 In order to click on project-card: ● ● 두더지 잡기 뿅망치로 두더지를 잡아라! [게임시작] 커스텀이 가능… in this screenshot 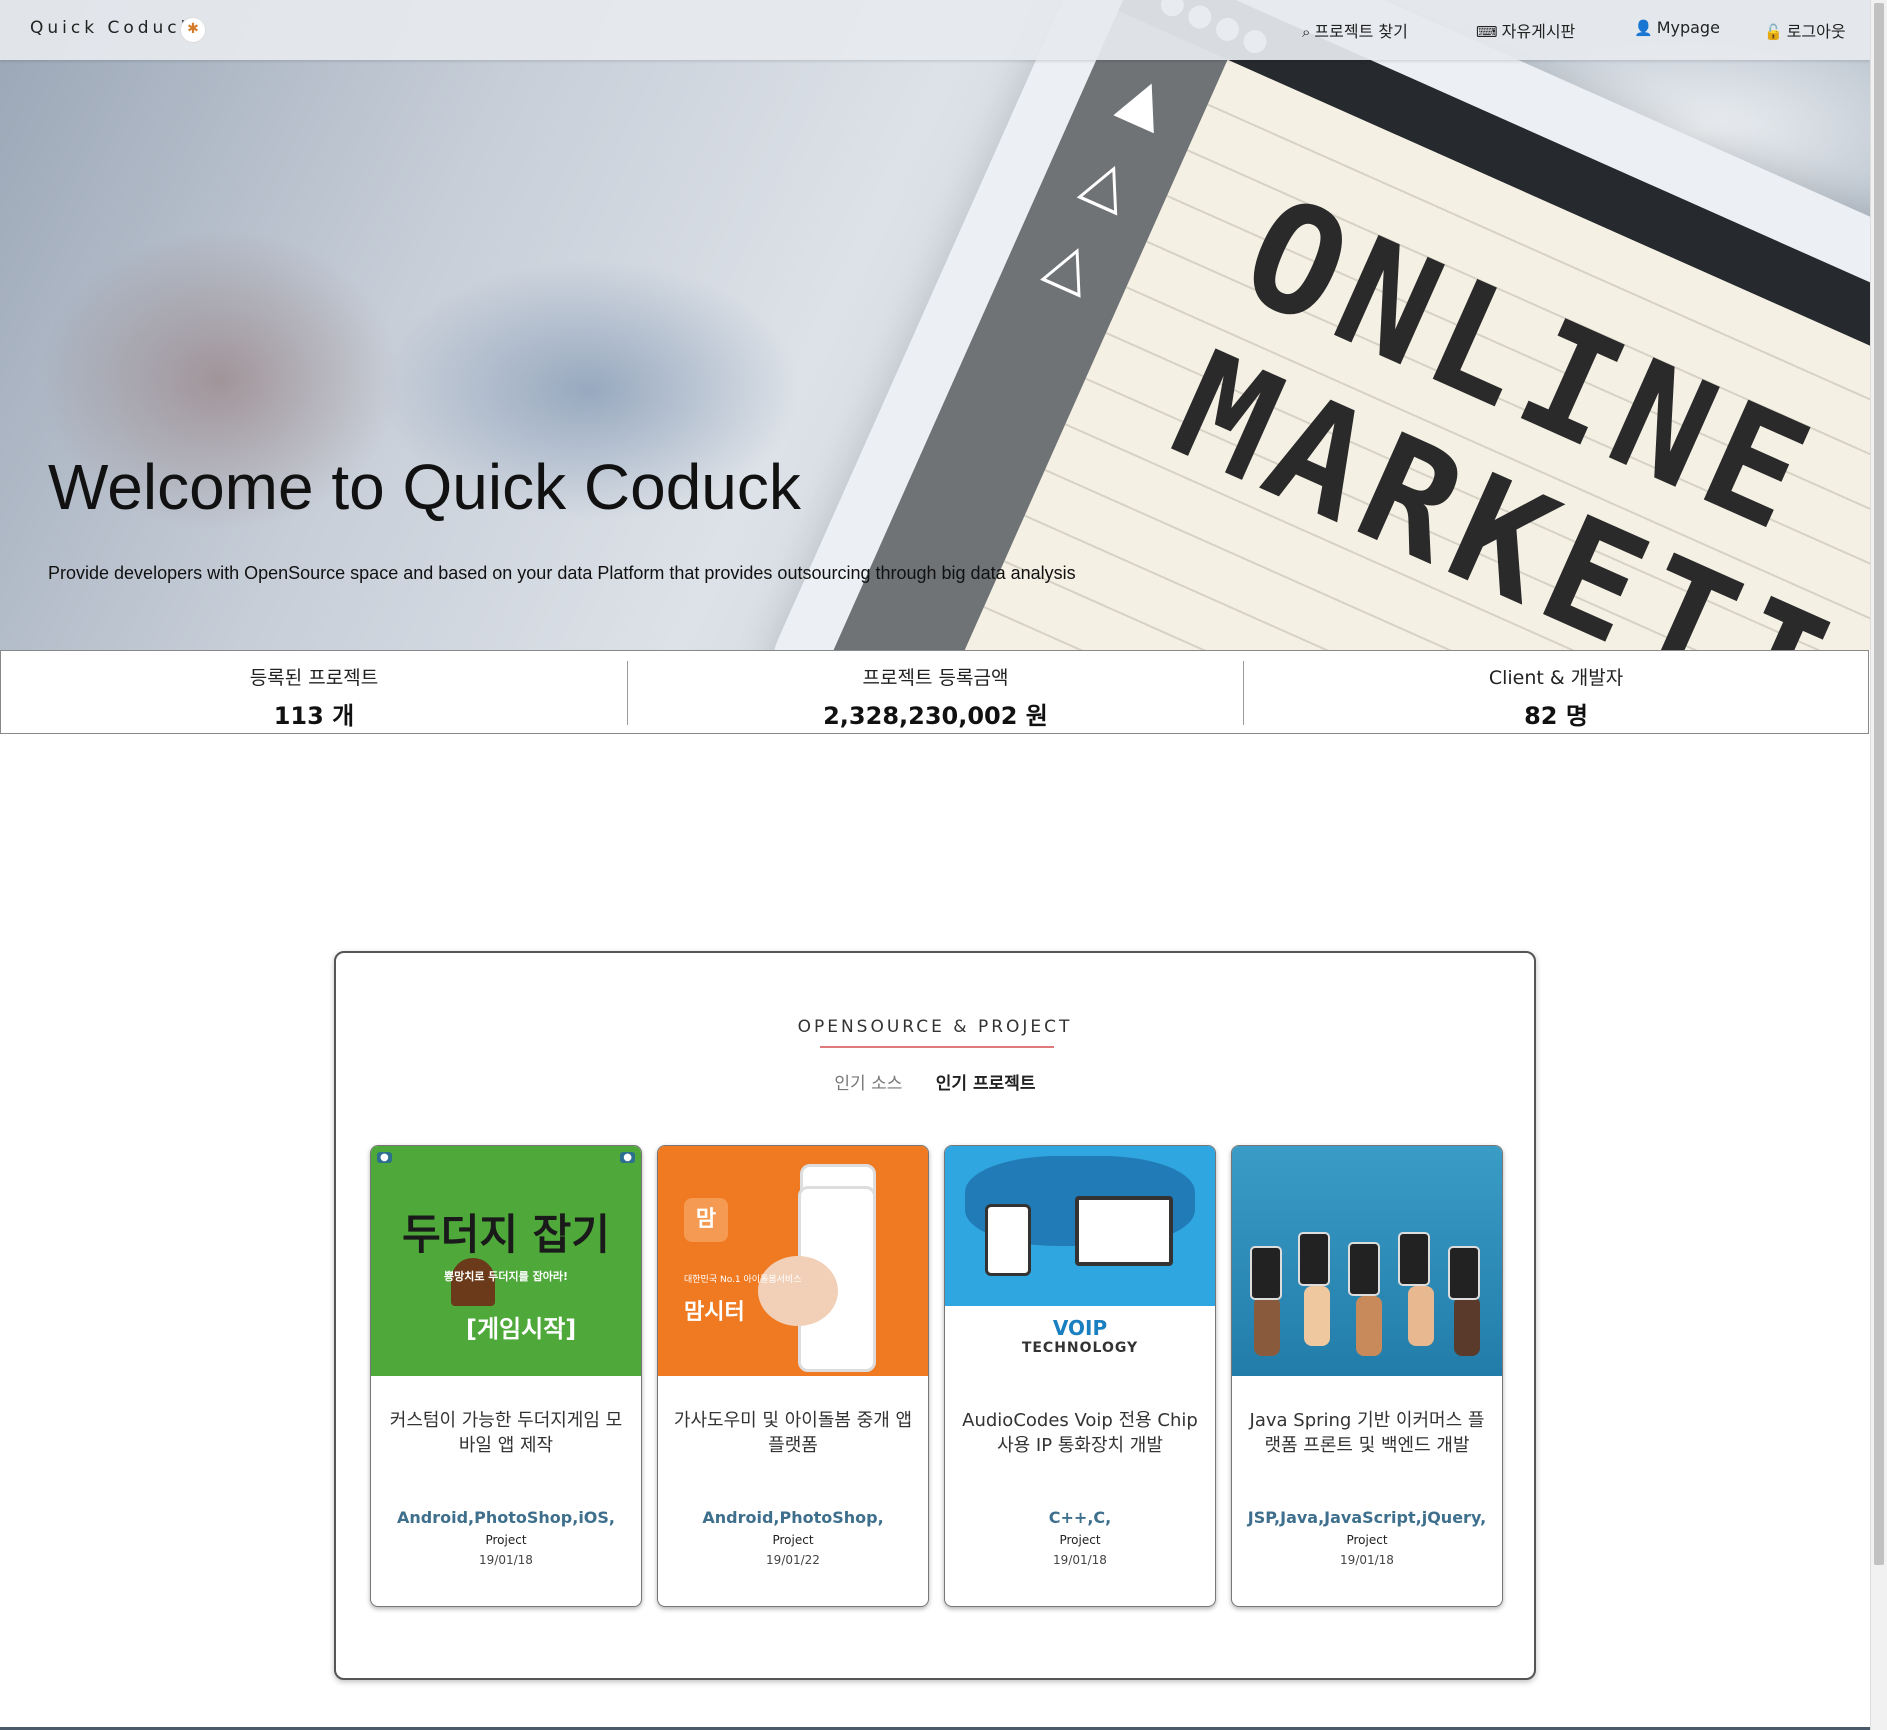, I will do `click(506, 1376)`.